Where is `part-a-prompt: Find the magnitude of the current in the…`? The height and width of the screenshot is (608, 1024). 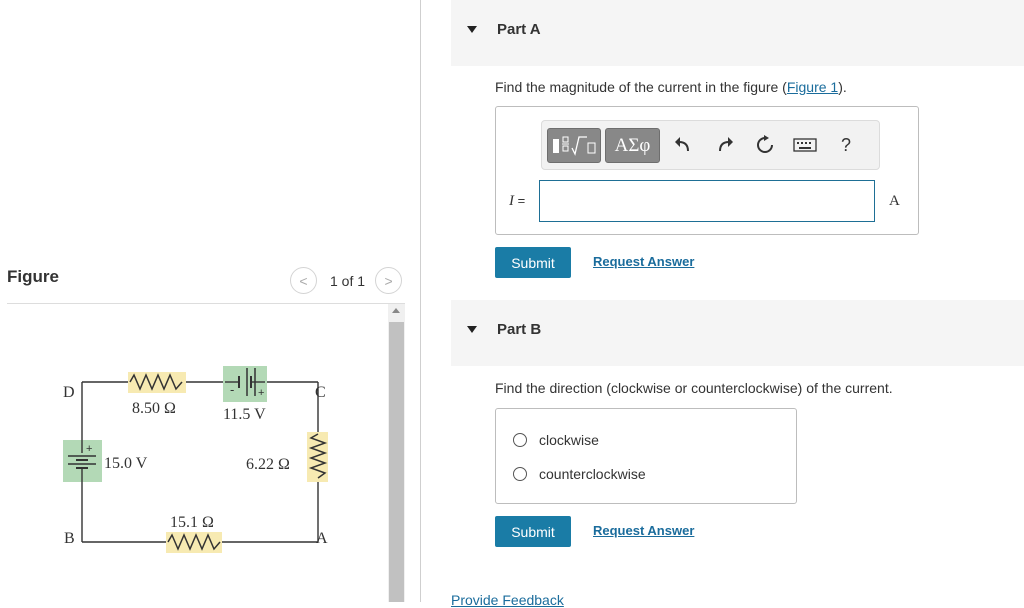
part-a-prompt: Find the magnitude of the current in the… is located at coordinates (671, 87).